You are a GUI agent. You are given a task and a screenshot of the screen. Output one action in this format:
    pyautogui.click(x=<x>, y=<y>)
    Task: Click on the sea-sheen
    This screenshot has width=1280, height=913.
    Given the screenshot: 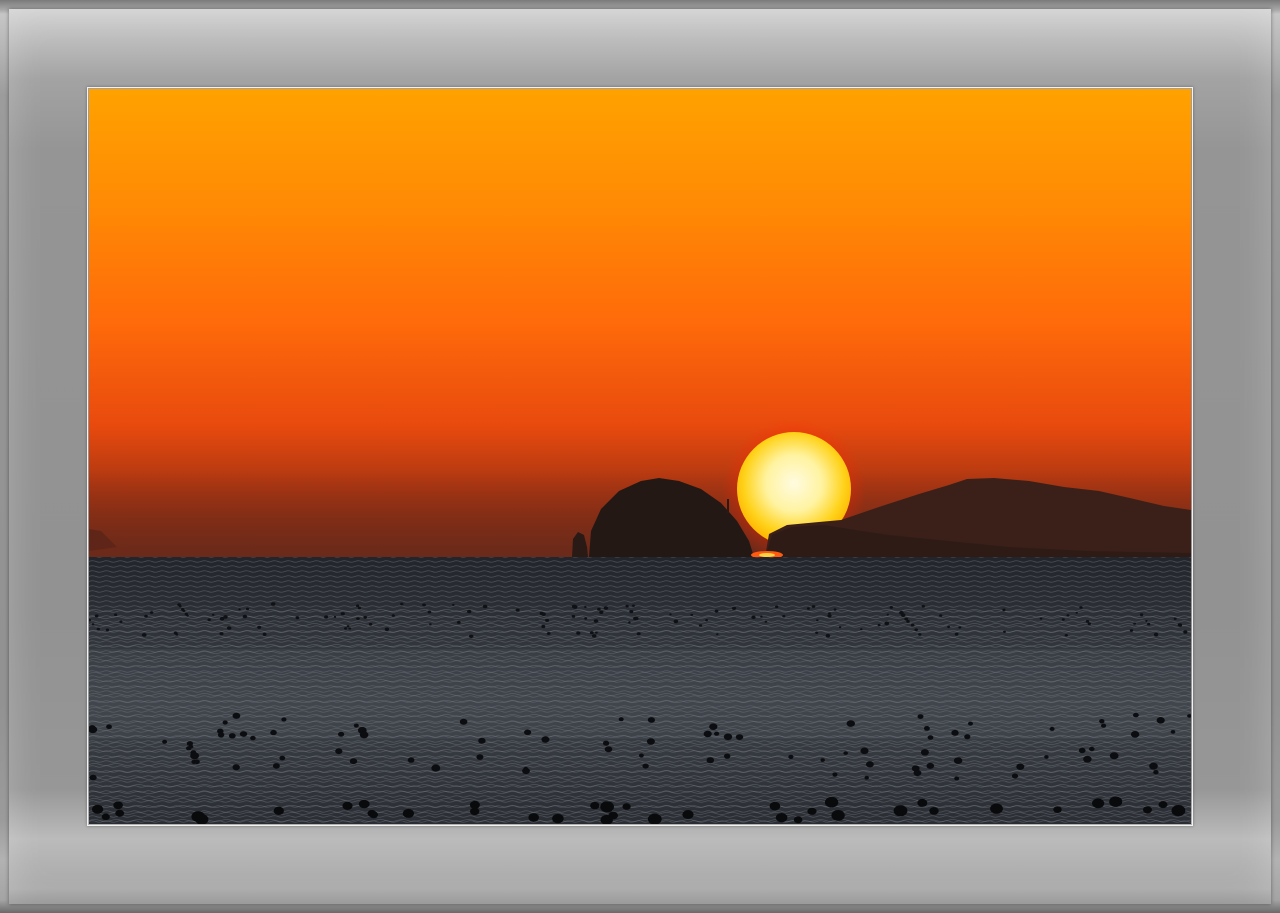 What is the action you would take?
    pyautogui.click(x=640, y=694)
    